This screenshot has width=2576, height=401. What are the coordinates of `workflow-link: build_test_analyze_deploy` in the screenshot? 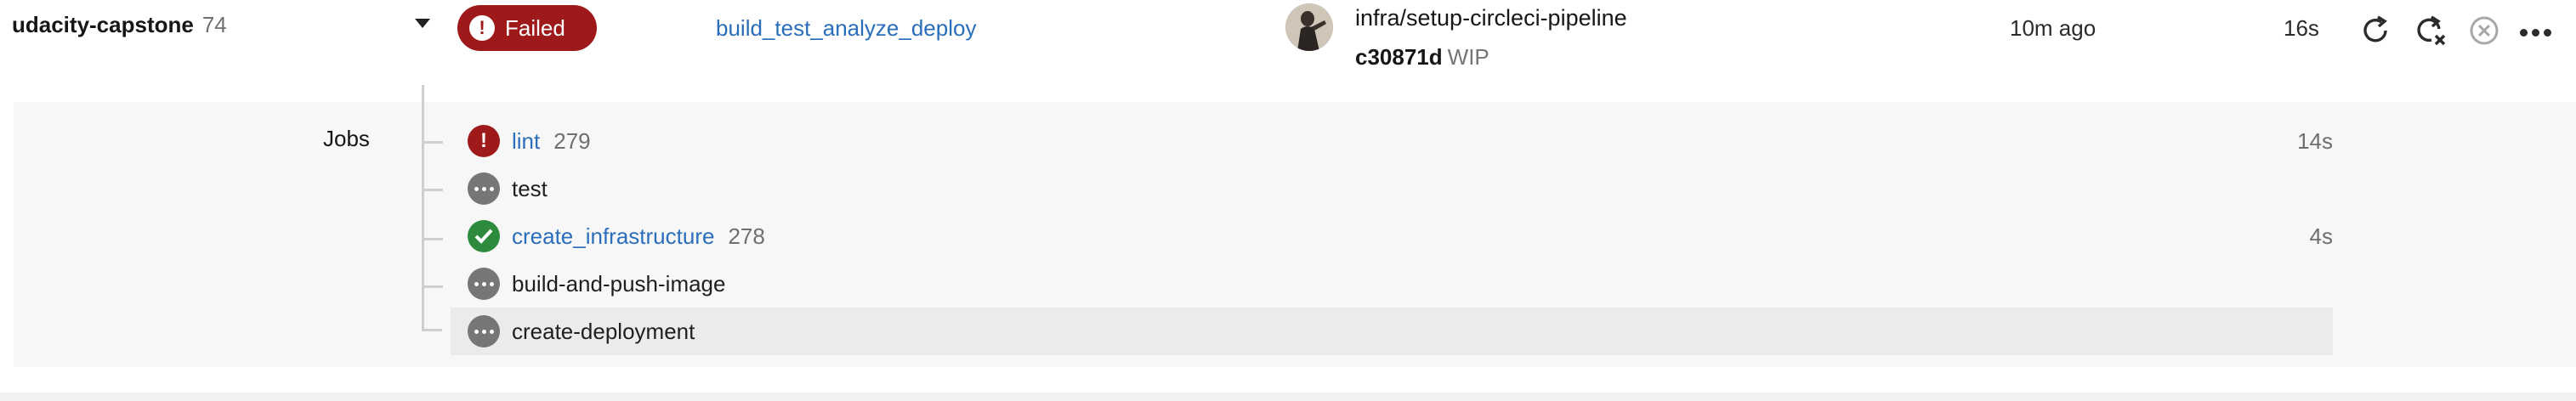 It's located at (846, 28).